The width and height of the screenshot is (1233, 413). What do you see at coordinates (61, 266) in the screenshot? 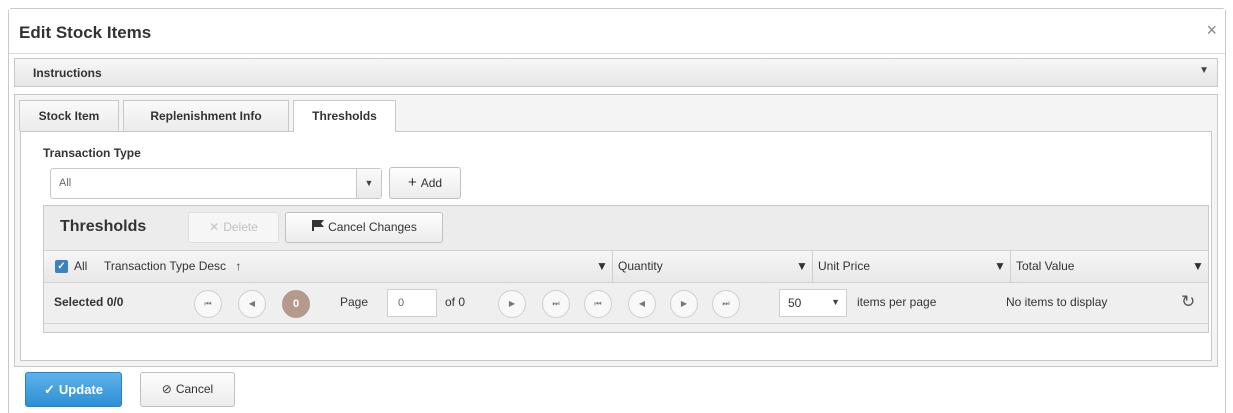
I see `select-all-checkbox: ✓` at bounding box center [61, 266].